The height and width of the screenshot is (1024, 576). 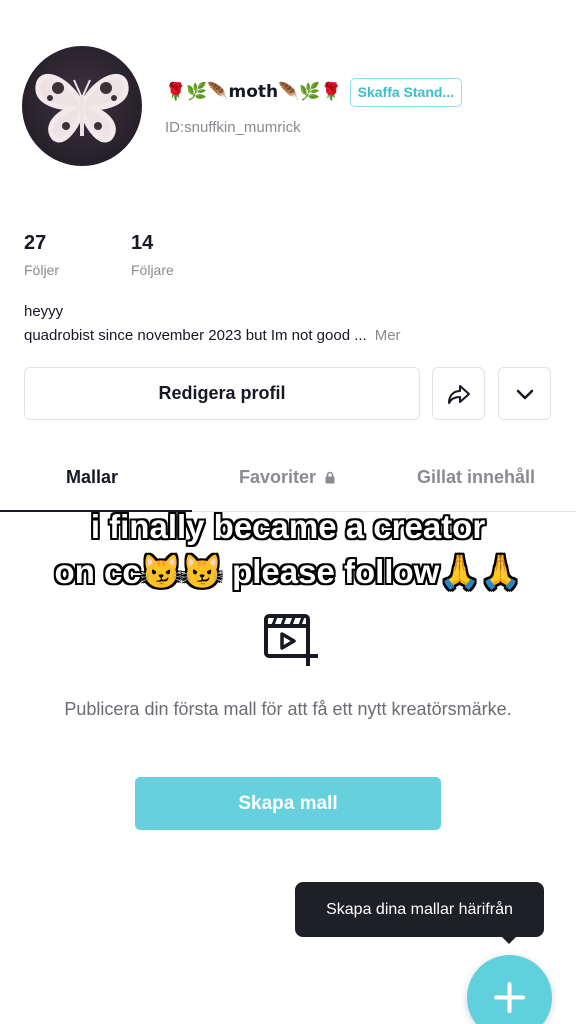 I want to click on followers-stat: 14 Följare, so click(x=152, y=255).